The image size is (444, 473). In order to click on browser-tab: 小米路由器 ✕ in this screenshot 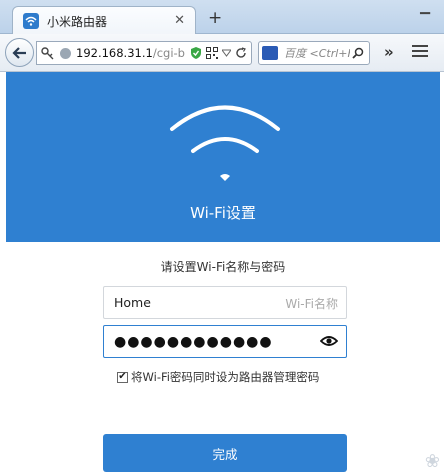, I will do `click(104, 20)`.